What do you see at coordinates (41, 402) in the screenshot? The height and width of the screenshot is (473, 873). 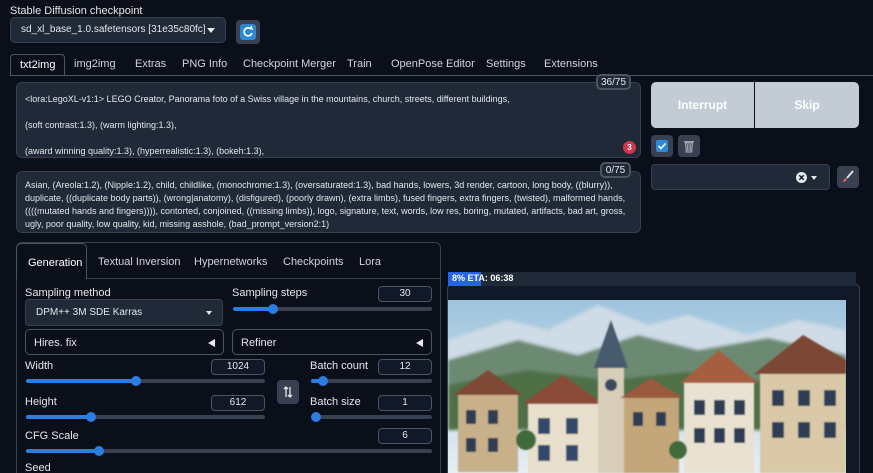 I see `height-label: Height` at bounding box center [41, 402].